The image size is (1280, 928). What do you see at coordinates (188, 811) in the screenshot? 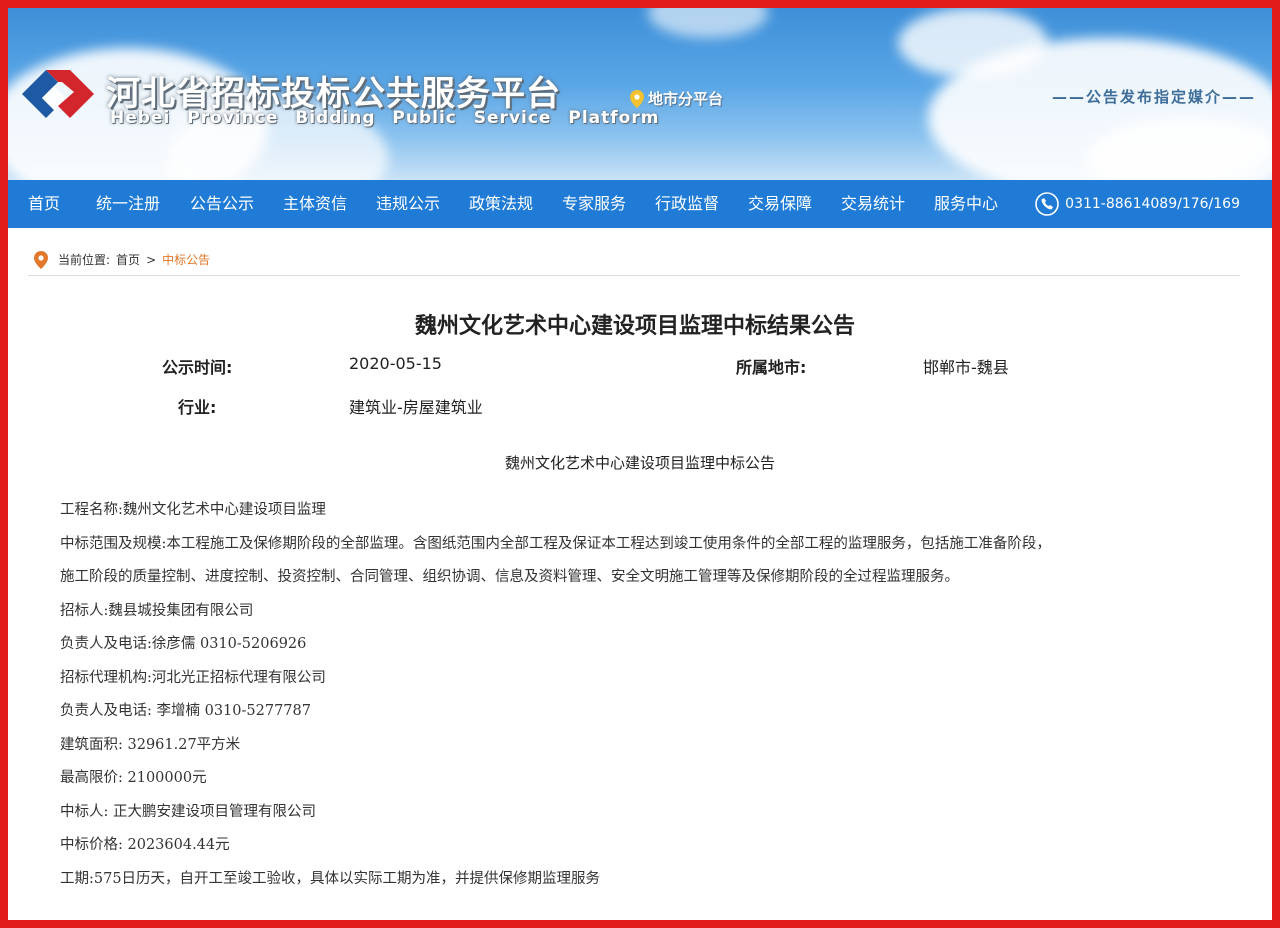
I see `body-line-winner: 中标人: 正大鹏安建设项目管理有限公司` at bounding box center [188, 811].